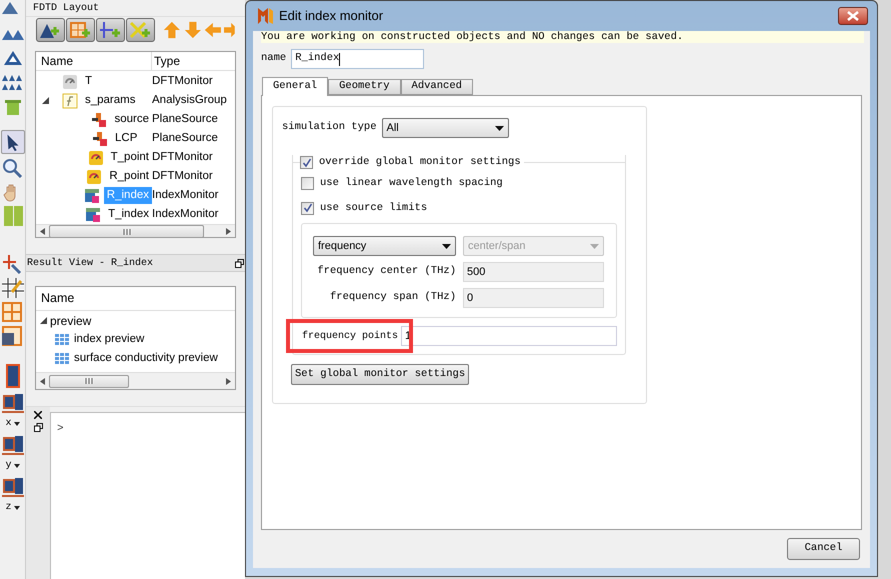 Image resolution: width=891 pixels, height=579 pixels. Describe the element at coordinates (126, 139) in the screenshot. I see `object-name: LCP` at that location.